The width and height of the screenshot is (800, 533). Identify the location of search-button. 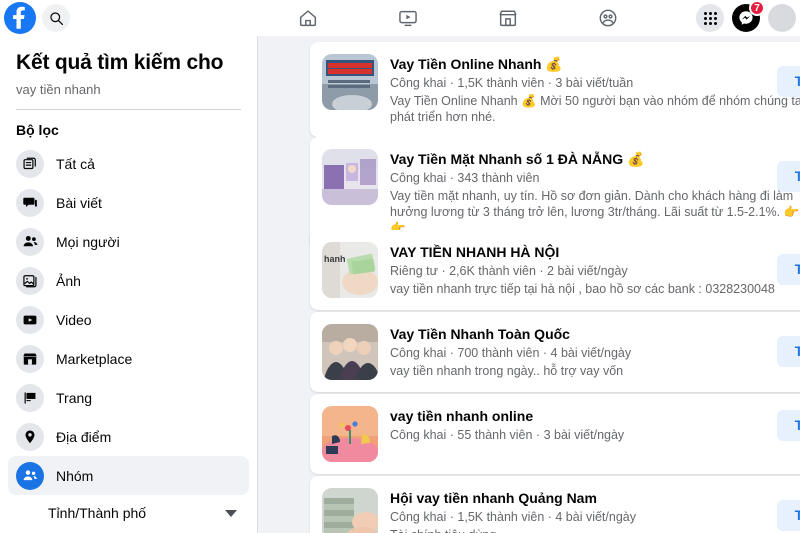
(56, 18).